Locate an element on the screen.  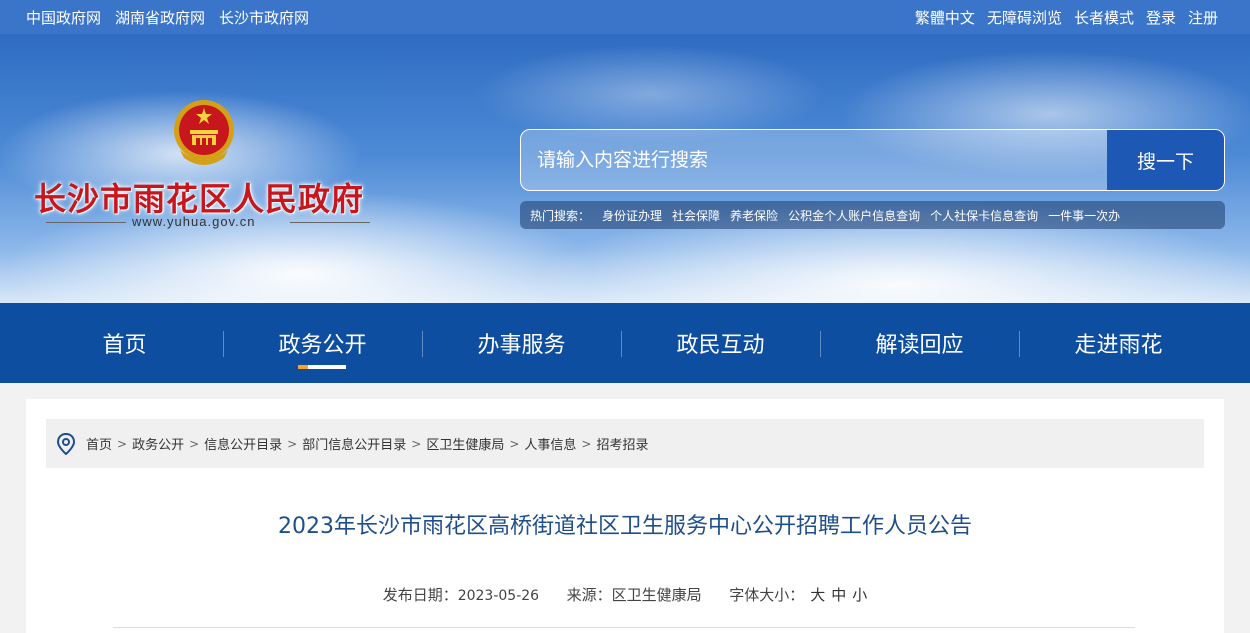
font-size-label: 字体大小： is located at coordinates (767, 595).